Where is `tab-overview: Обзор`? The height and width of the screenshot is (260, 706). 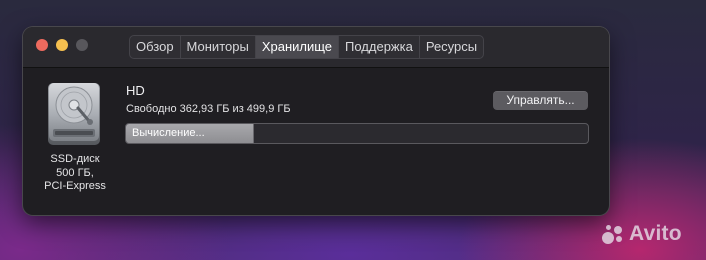
tab-overview: Обзор is located at coordinates (155, 47).